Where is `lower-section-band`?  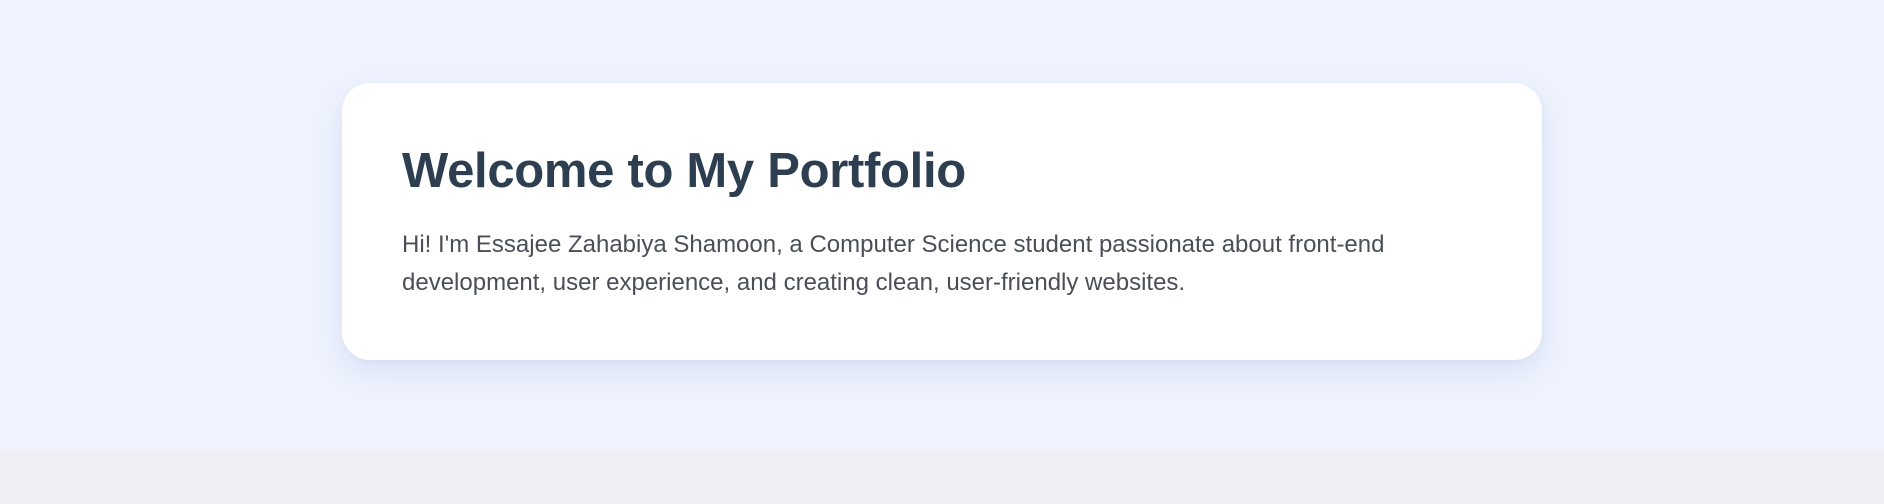 lower-section-band is located at coordinates (942, 477).